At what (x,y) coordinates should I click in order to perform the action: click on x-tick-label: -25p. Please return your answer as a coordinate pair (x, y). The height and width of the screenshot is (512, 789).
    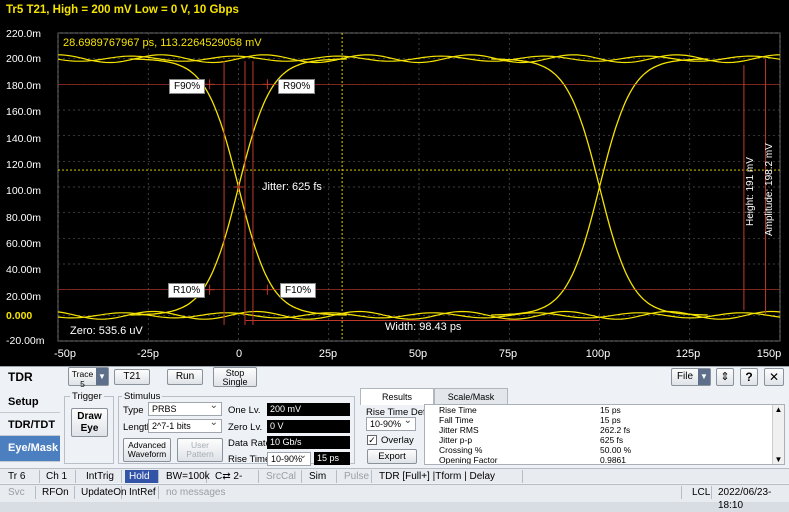
    Looking at the image, I should click on (148, 354).